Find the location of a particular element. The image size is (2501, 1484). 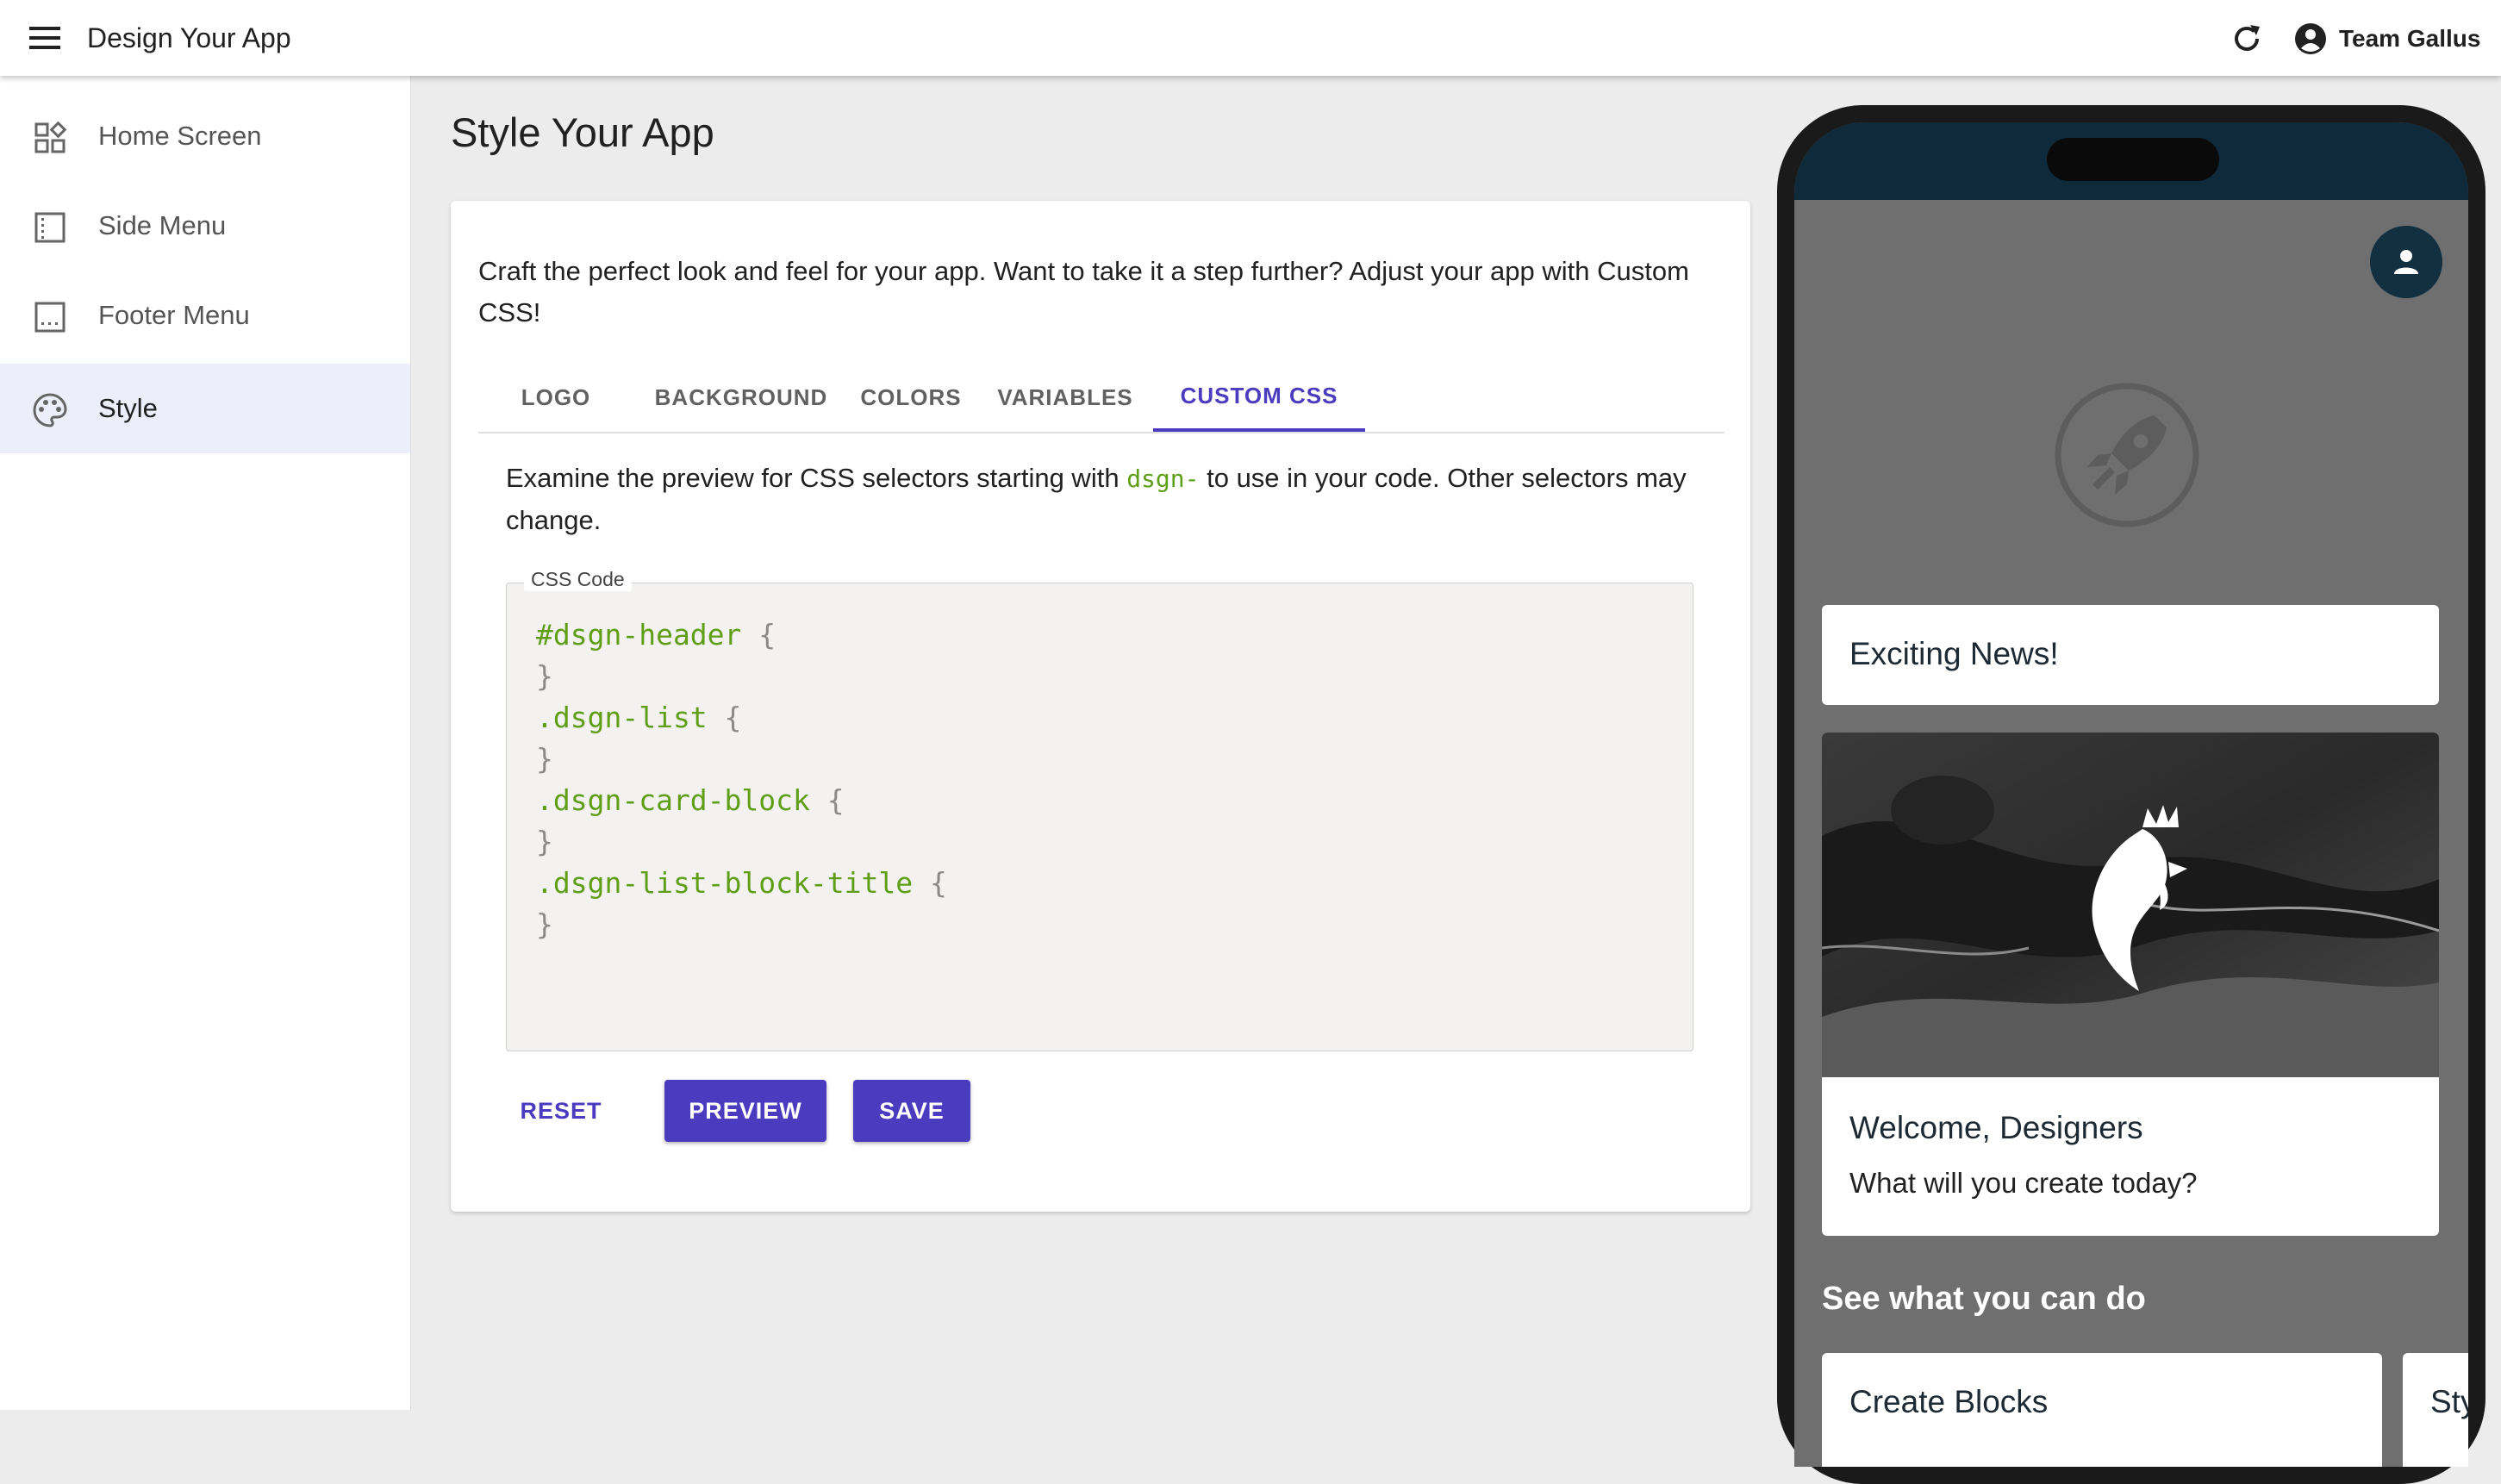

code-line: #dsgn-header { is located at coordinates (741, 635).